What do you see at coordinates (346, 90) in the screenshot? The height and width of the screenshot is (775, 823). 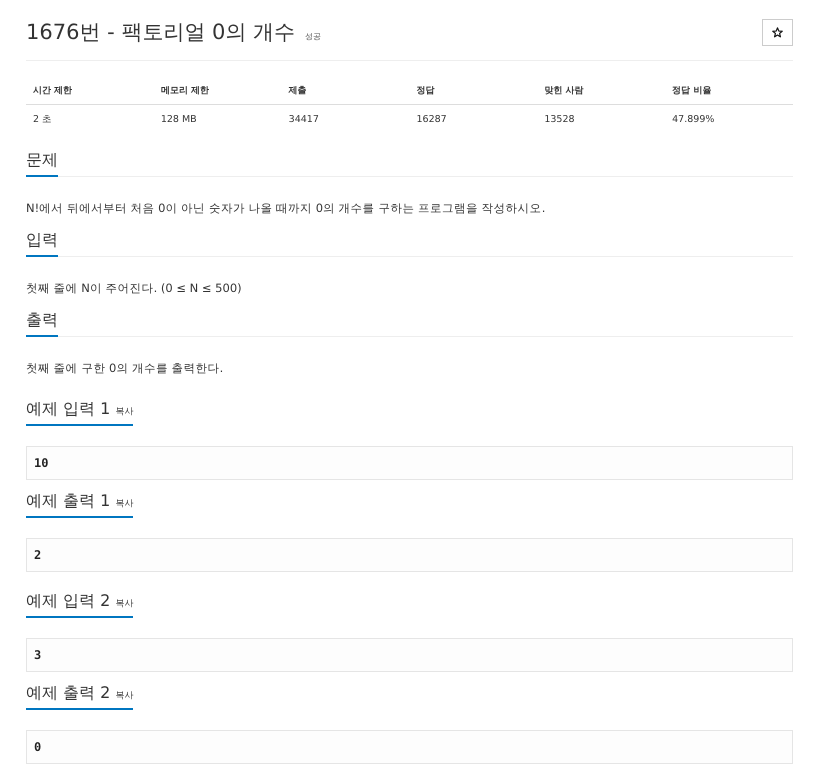 I see `table-header-cell: 제출` at bounding box center [346, 90].